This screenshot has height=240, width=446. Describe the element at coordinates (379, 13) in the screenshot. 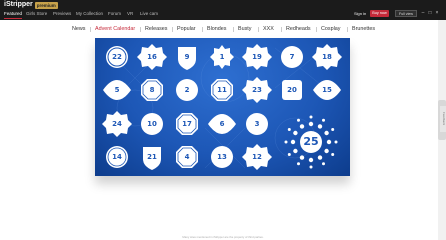

I see `buy-now-button: Buy now` at that location.